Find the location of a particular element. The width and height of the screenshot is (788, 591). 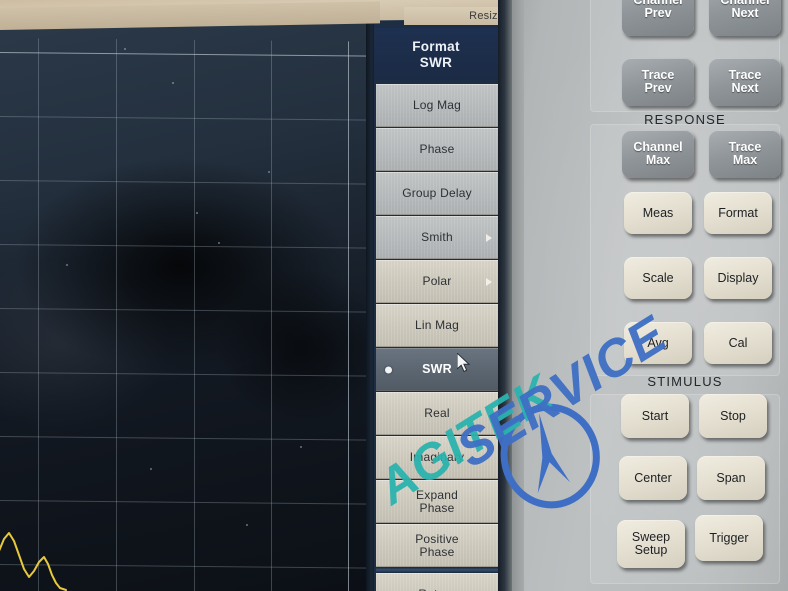

button-meas: Meas is located at coordinates (658, 213).